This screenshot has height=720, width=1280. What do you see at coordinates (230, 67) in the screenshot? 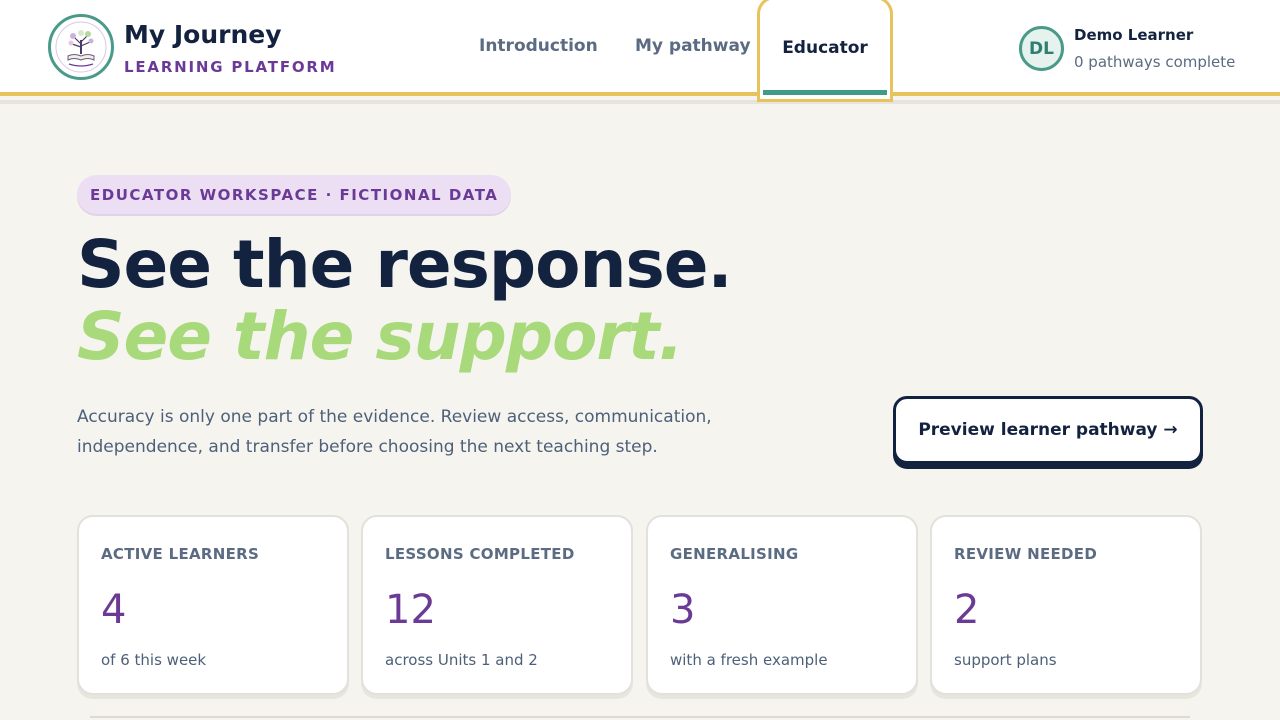
I see `brand-subtitle: LEARNING PLATFORM` at bounding box center [230, 67].